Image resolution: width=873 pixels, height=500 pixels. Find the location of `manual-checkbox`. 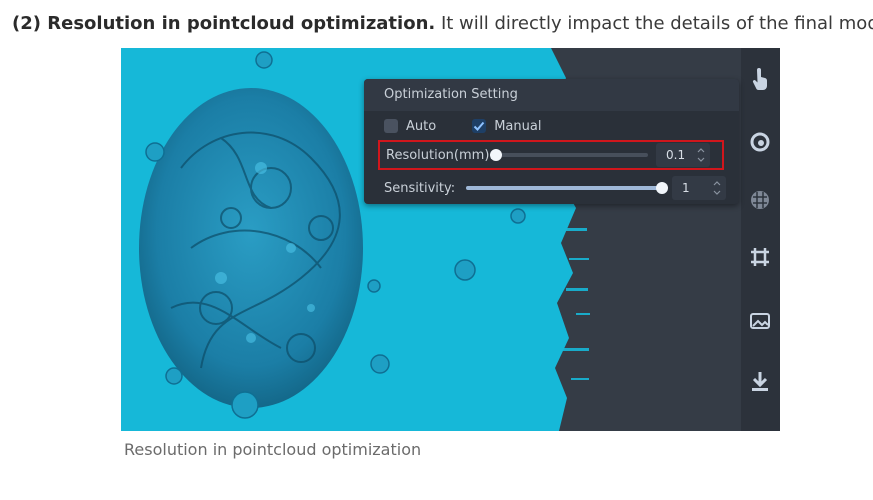

manual-checkbox is located at coordinates (479, 126).